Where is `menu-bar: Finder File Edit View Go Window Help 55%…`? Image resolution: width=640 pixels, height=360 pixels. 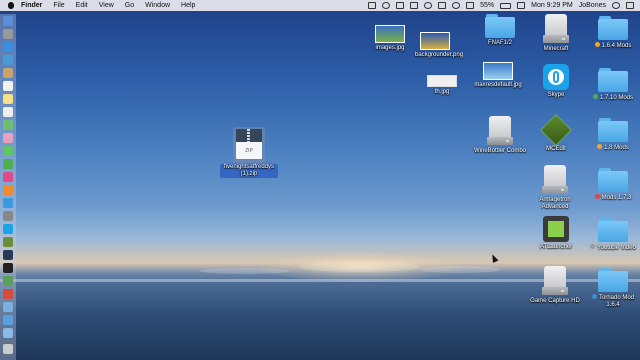
menu-bar: Finder File Edit View Go Window Help 55%… is located at coordinates (320, 5).